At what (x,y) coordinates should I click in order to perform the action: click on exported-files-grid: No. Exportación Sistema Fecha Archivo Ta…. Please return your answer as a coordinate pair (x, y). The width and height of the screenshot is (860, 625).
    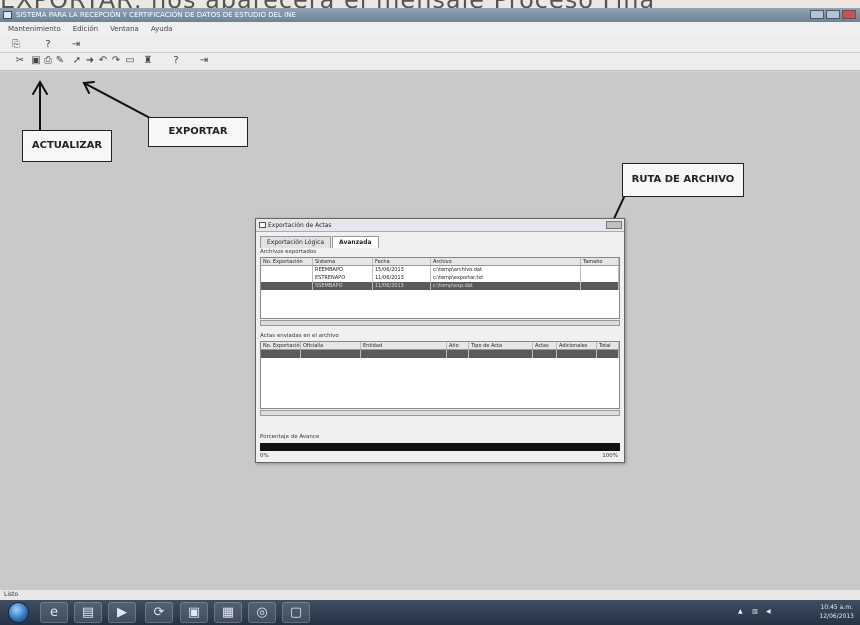
    Looking at the image, I should click on (440, 288).